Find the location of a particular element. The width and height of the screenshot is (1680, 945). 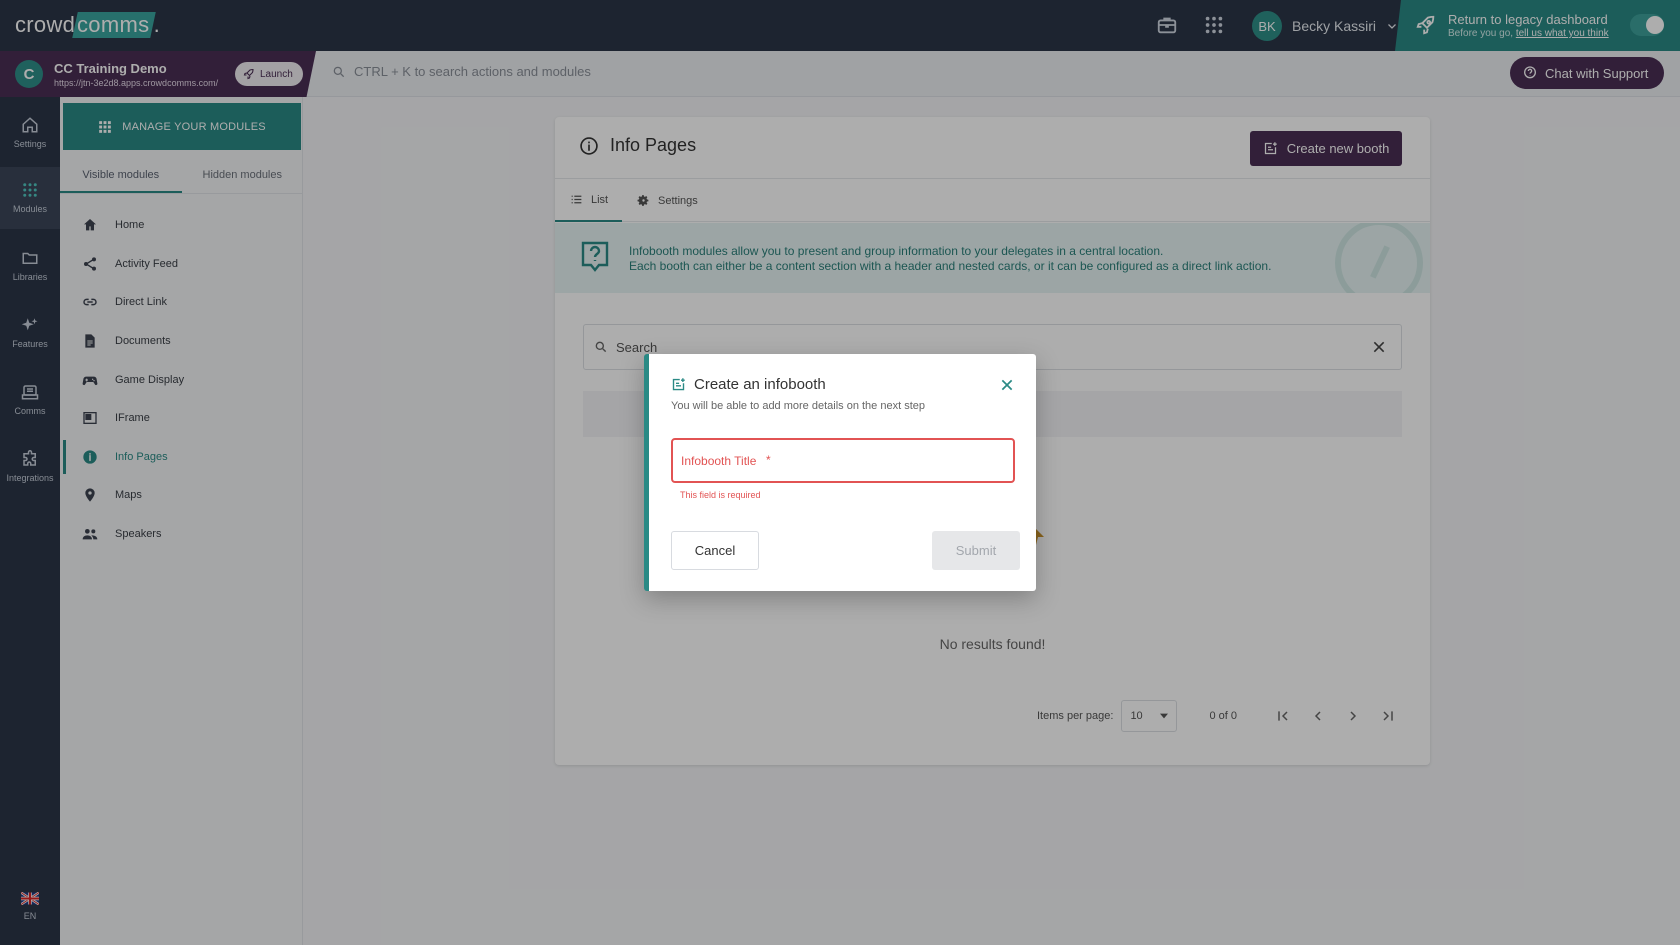

infobooth-title-field: * is located at coordinates (843, 460).